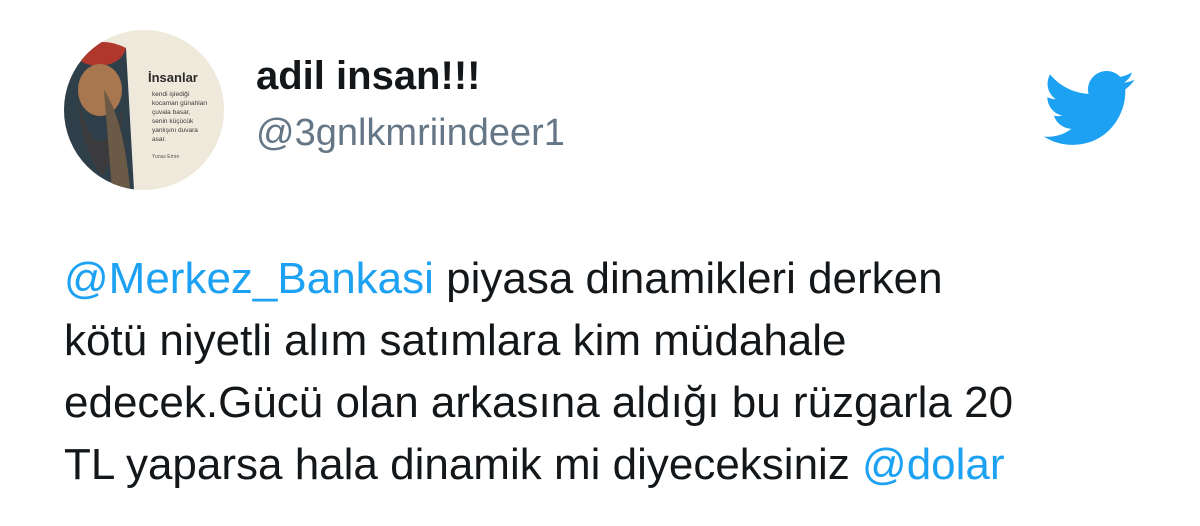 The width and height of the screenshot is (1200, 526). I want to click on avatar-quote-author: Yunus Emre, so click(165, 157).